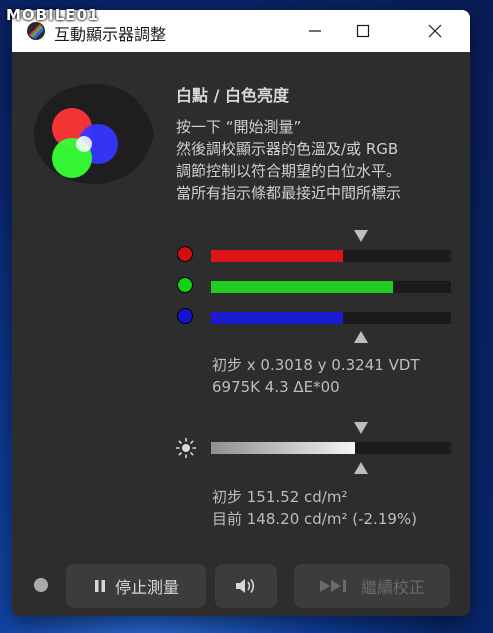  What do you see at coordinates (186, 450) in the screenshot?
I see `sun-icon` at bounding box center [186, 450].